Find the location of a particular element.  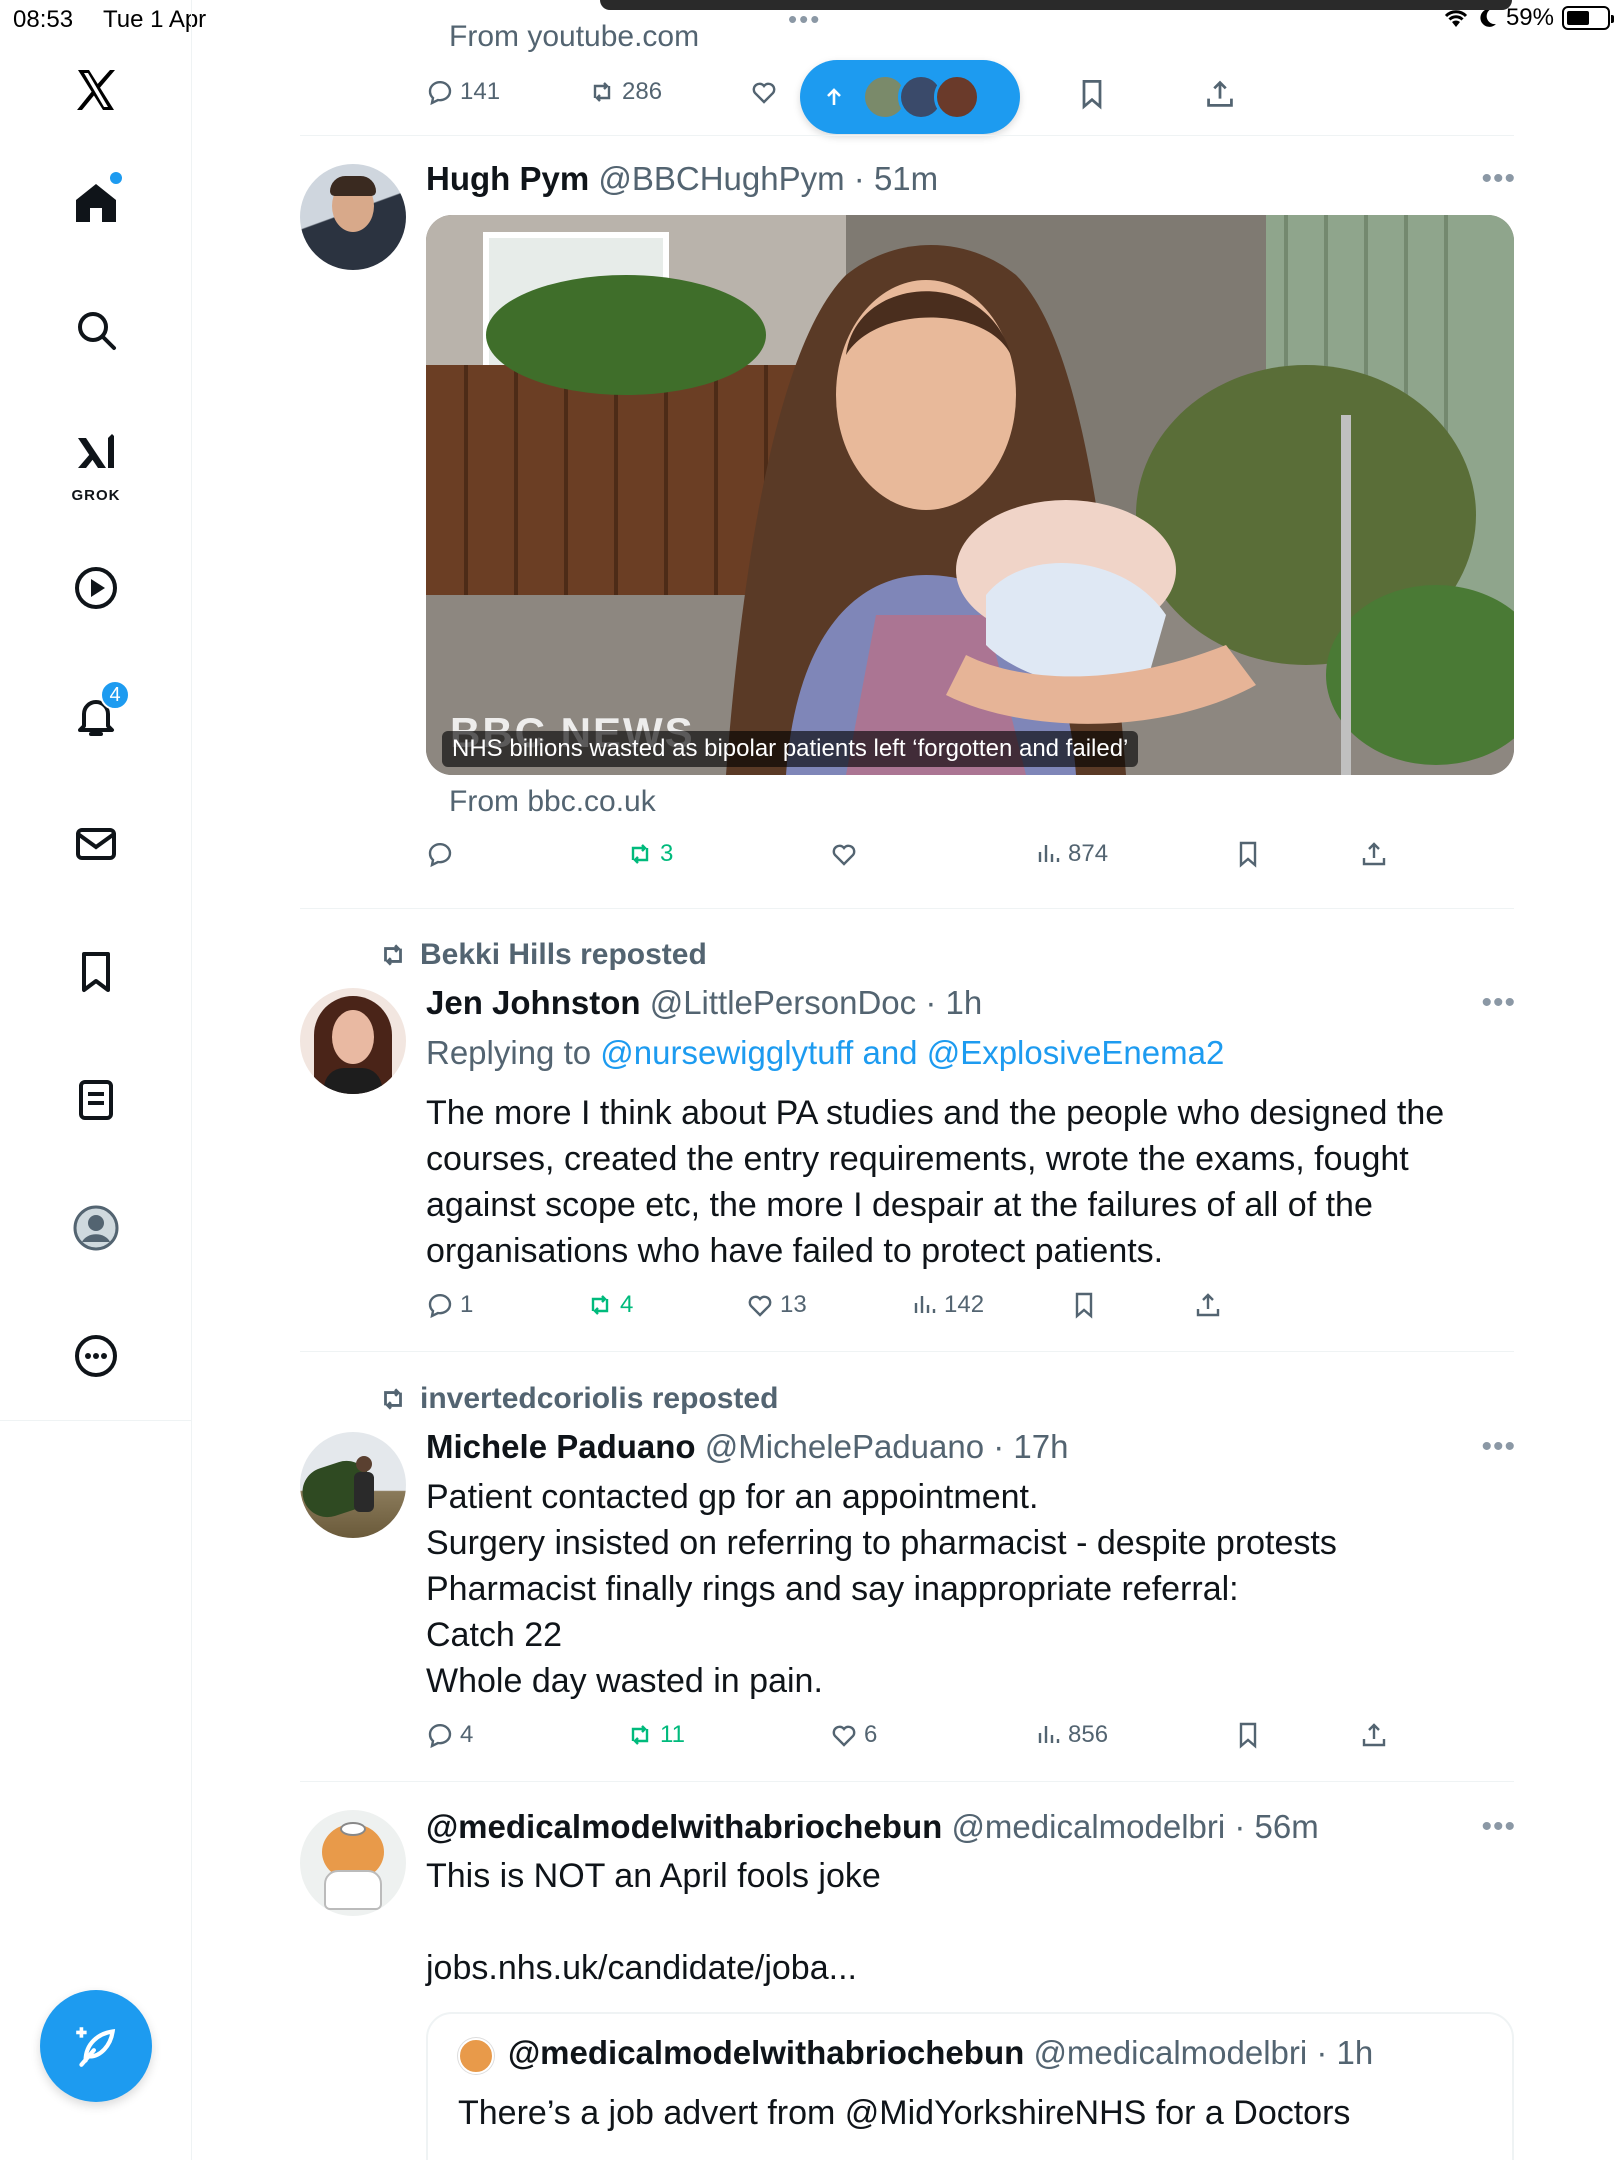

replying-prefix: Replying to is located at coordinates (509, 1052).